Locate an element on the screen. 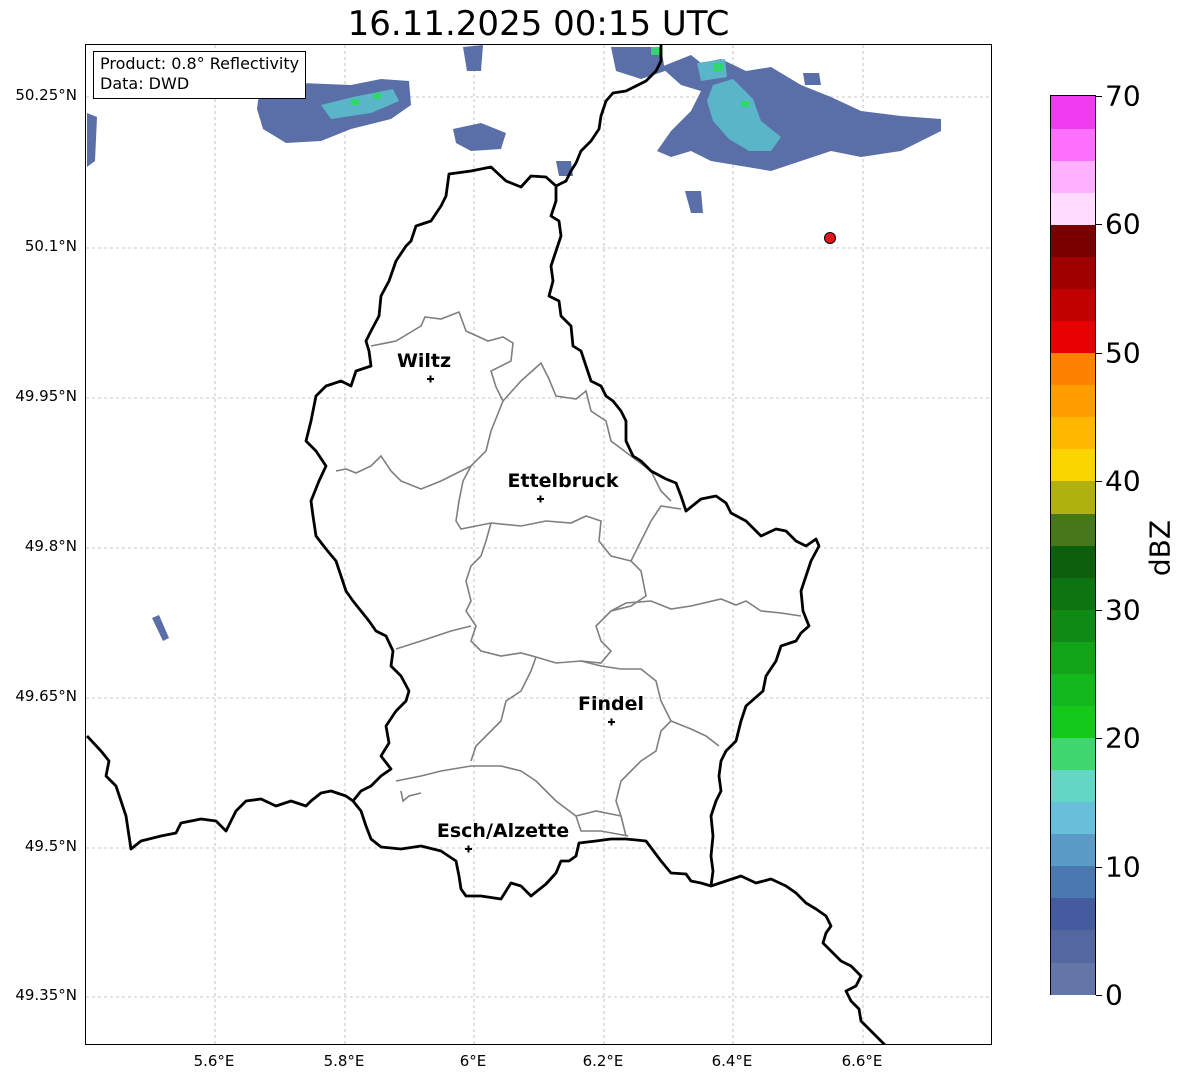 Image resolution: width=1184 pixels, height=1081 pixels. lat-tick-label: 49.8°N is located at coordinates (50, 546).